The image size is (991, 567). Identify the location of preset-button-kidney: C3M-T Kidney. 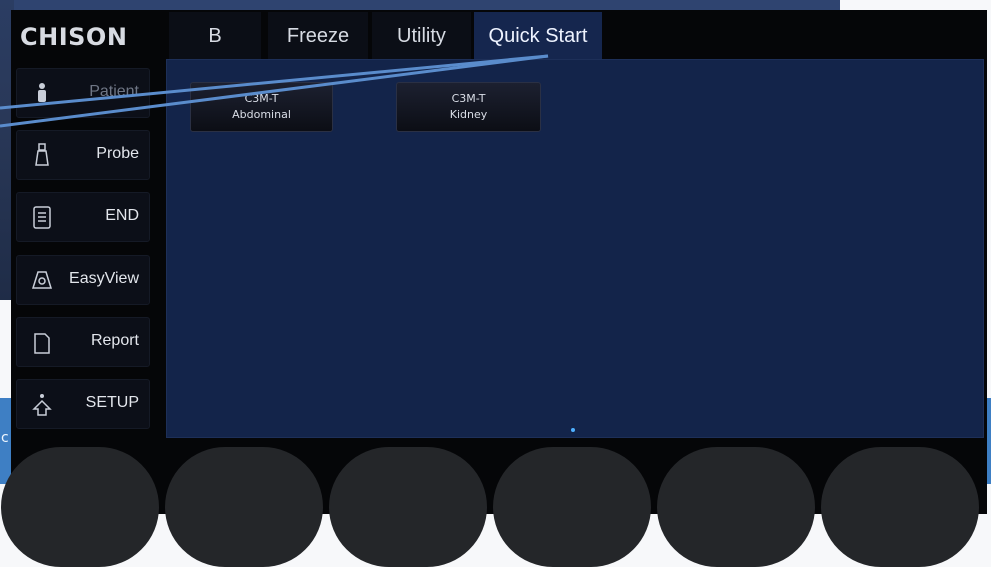
(468, 107).